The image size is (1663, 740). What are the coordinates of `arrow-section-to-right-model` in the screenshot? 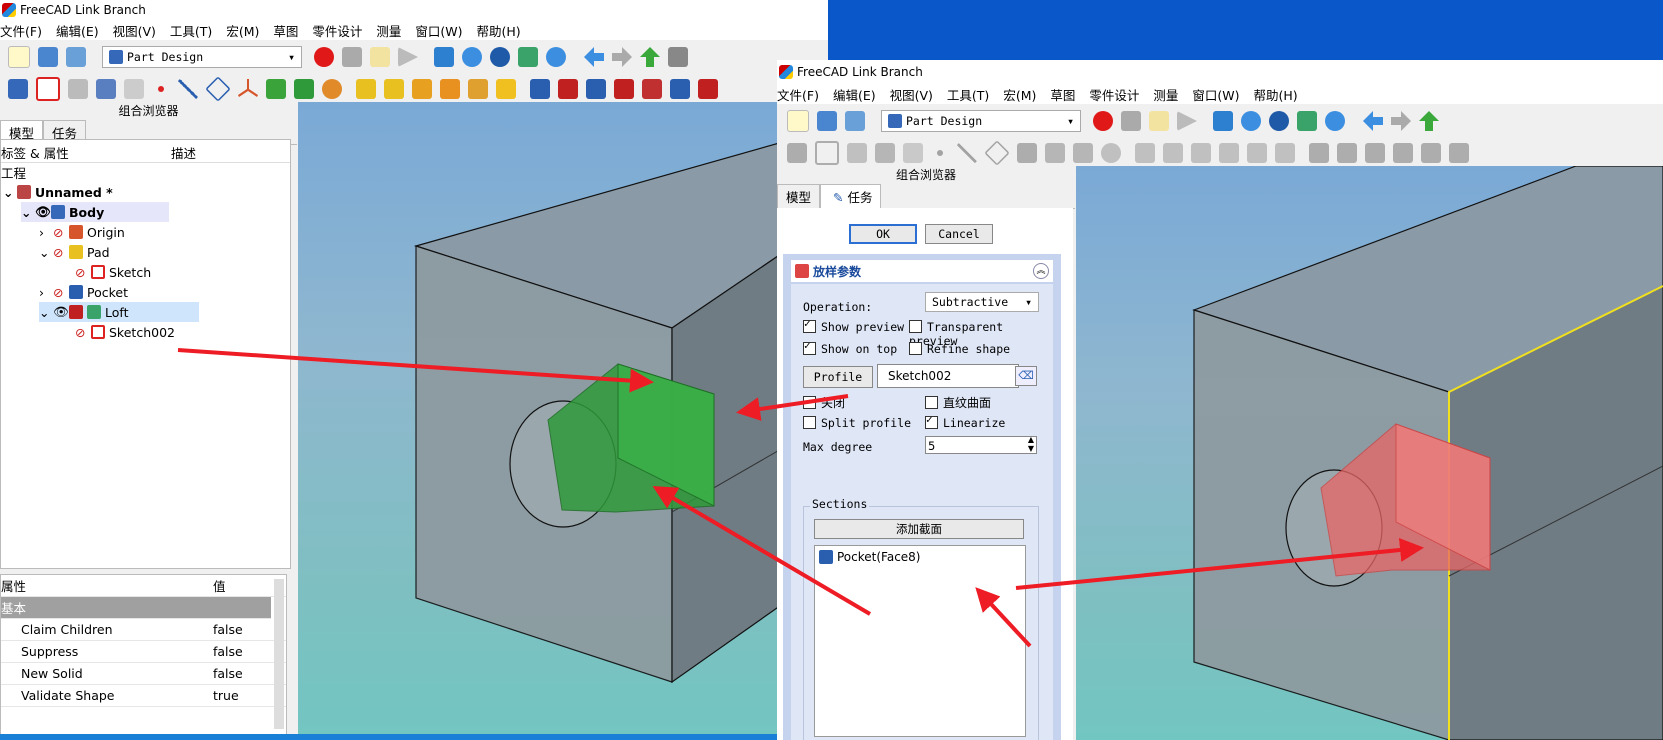 It's located at (1219, 564).